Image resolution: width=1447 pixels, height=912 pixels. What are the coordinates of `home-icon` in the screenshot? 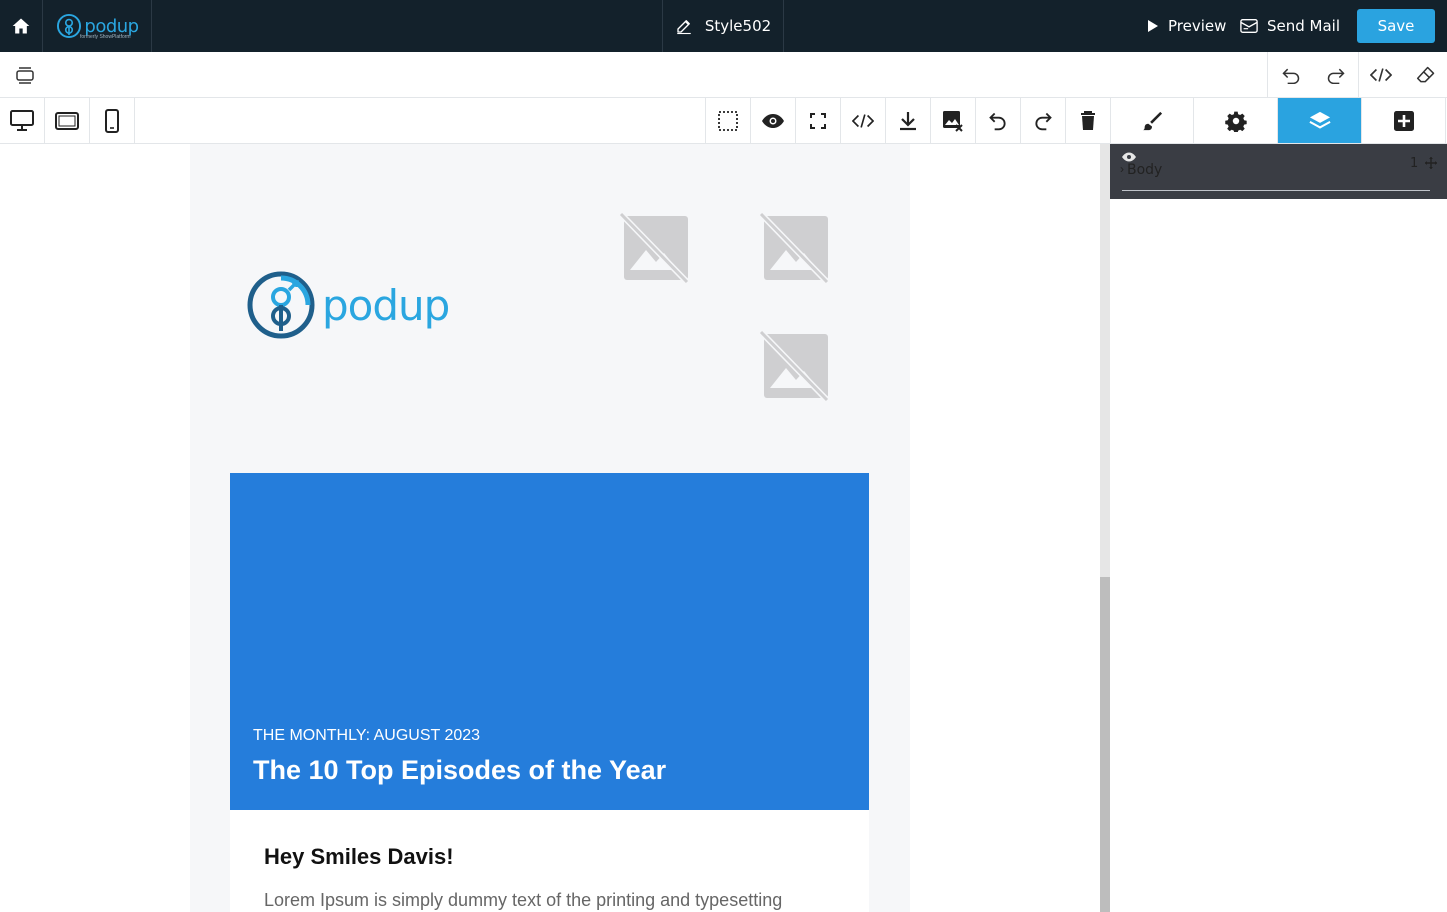 It's located at (21, 26).